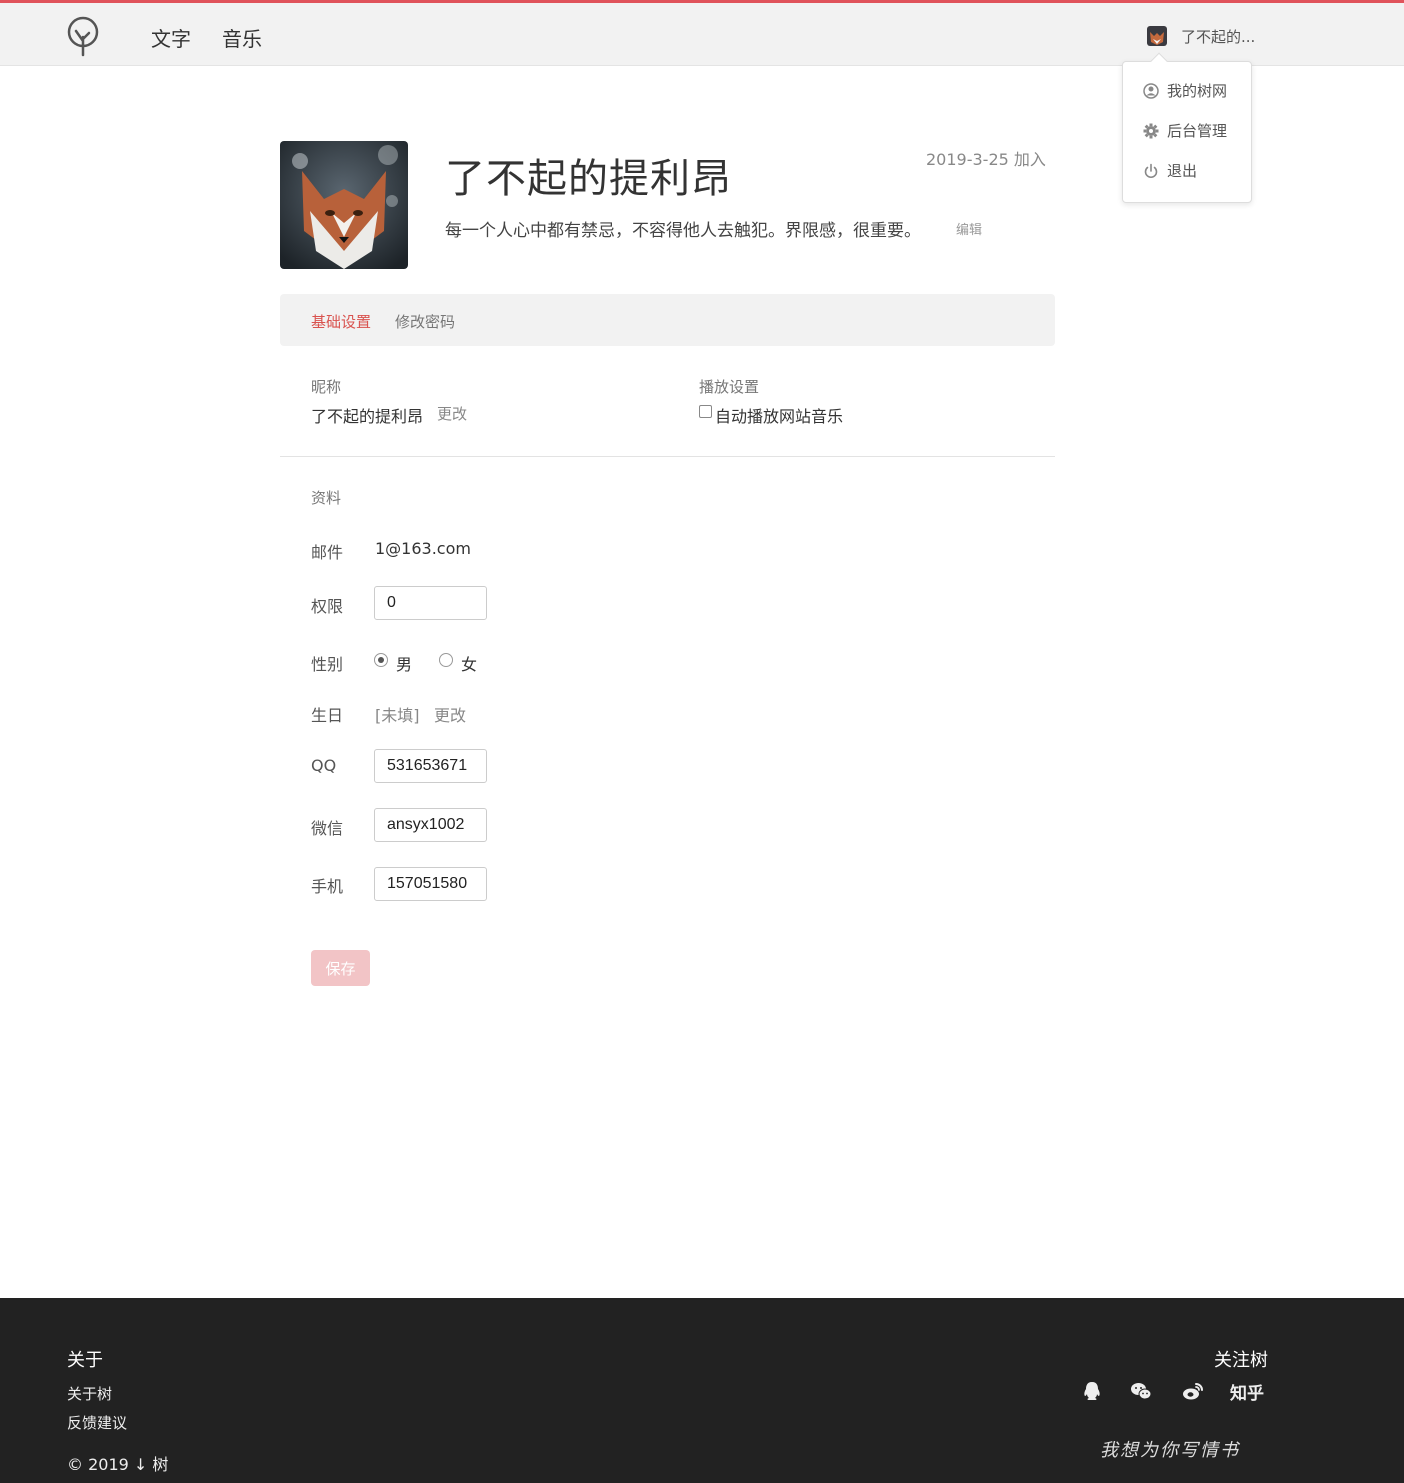 Image resolution: width=1404 pixels, height=1483 pixels. Describe the element at coordinates (381, 660) in the screenshot. I see `gender-radio-male` at that location.